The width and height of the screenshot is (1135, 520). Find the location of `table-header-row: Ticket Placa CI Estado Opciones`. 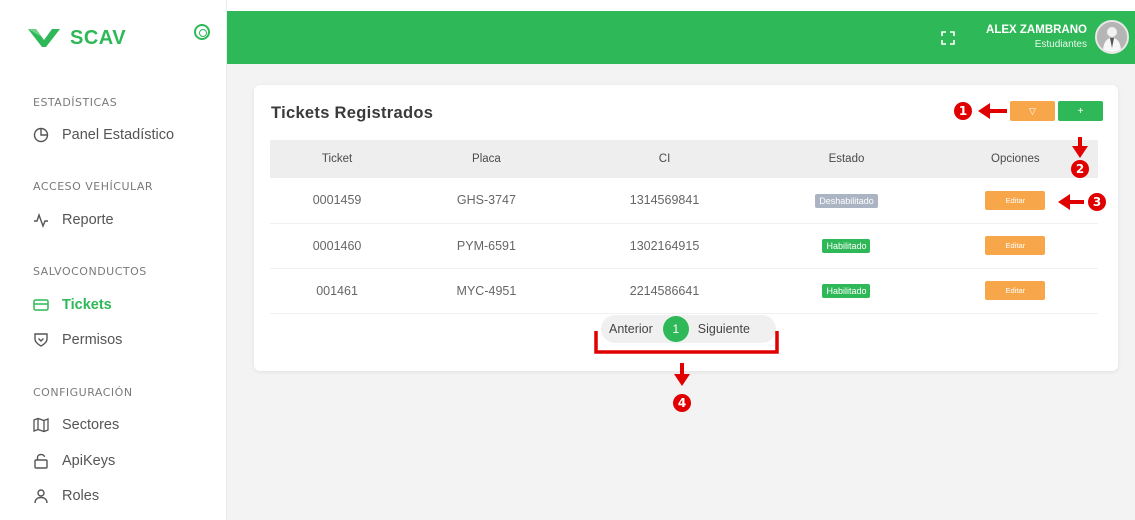

table-header-row: Ticket Placa CI Estado Opciones is located at coordinates (684, 159).